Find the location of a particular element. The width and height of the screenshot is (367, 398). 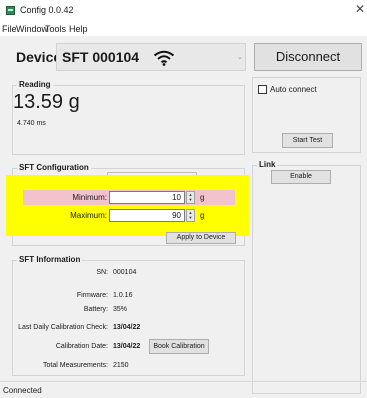

link-title: Link is located at coordinates (267, 164).